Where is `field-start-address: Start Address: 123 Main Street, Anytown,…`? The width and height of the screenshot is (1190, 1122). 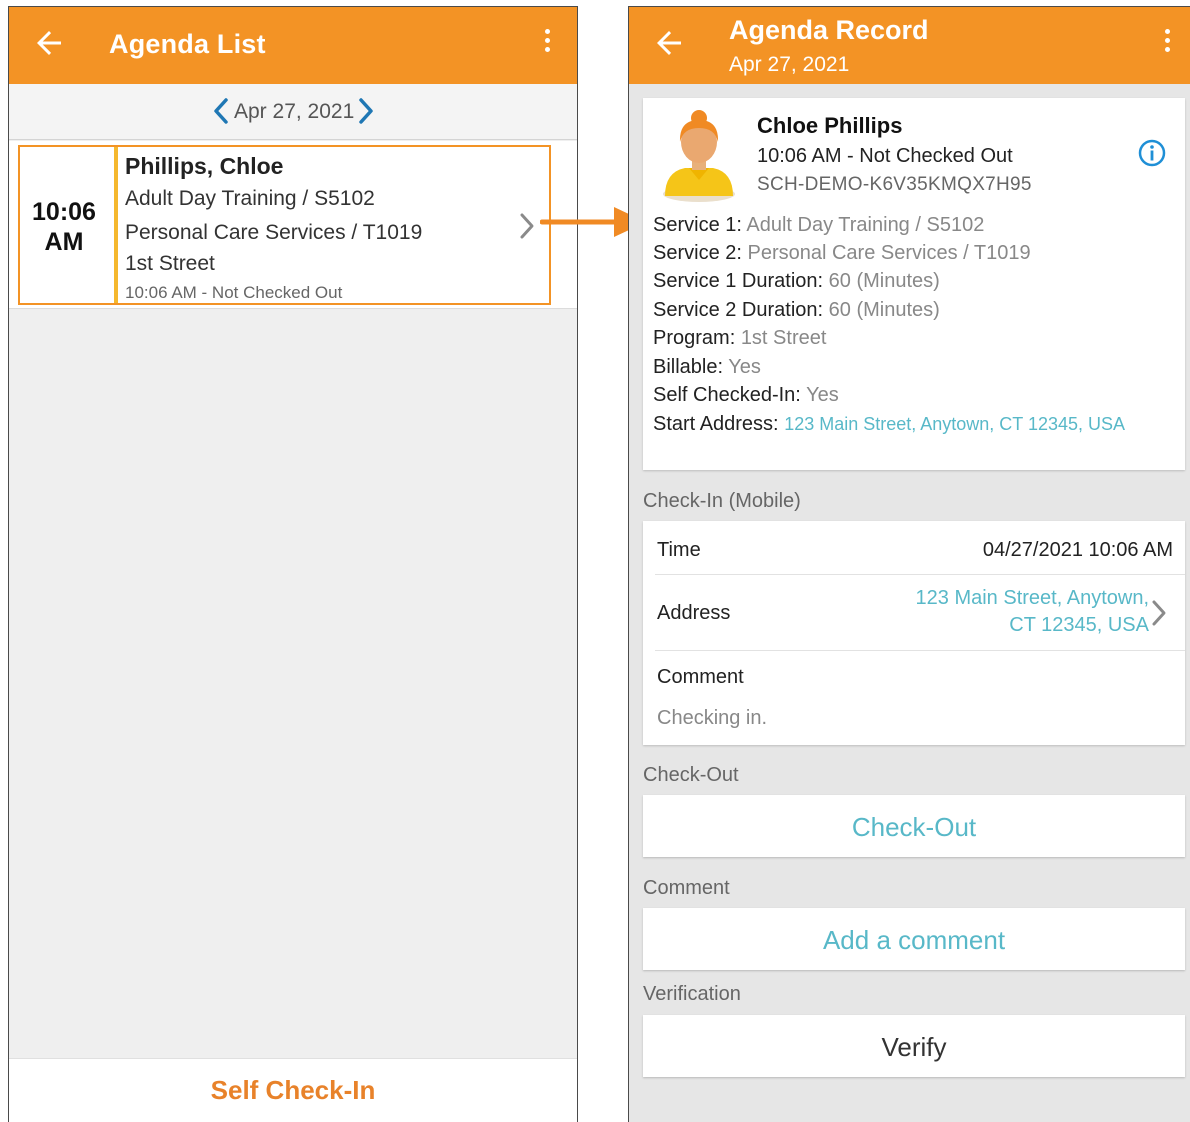 field-start-address: Start Address: 123 Main Street, Anytown,… is located at coordinates (889, 424).